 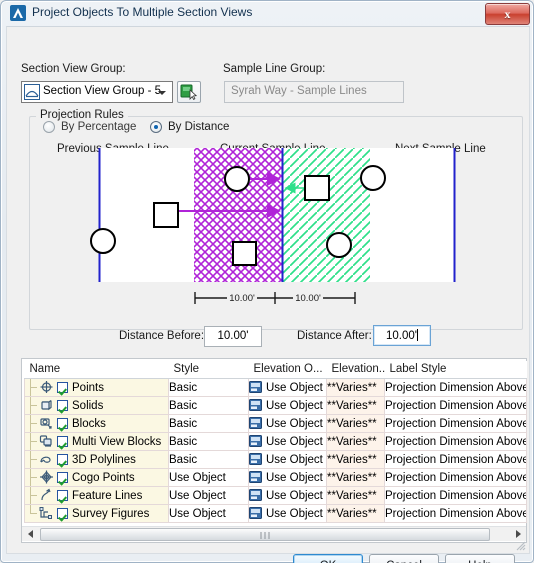 I want to click on multi-view-block-icon, so click(x=47, y=441).